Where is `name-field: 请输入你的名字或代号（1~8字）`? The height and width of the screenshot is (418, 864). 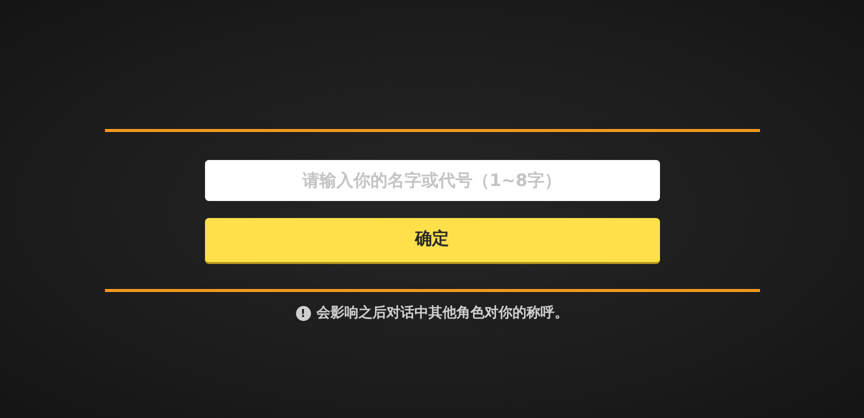
name-field: 请输入你的名字或代号（1~8字） is located at coordinates (432, 180).